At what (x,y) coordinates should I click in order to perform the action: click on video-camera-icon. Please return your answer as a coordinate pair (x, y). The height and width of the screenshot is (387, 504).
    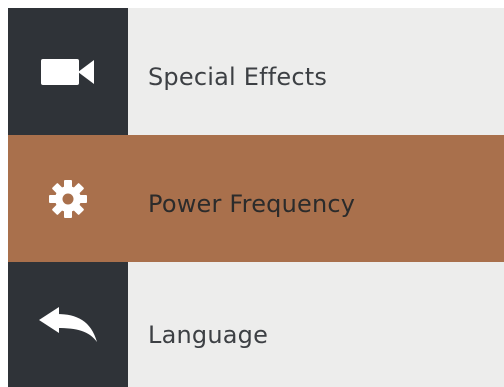
    Looking at the image, I should click on (67, 71).